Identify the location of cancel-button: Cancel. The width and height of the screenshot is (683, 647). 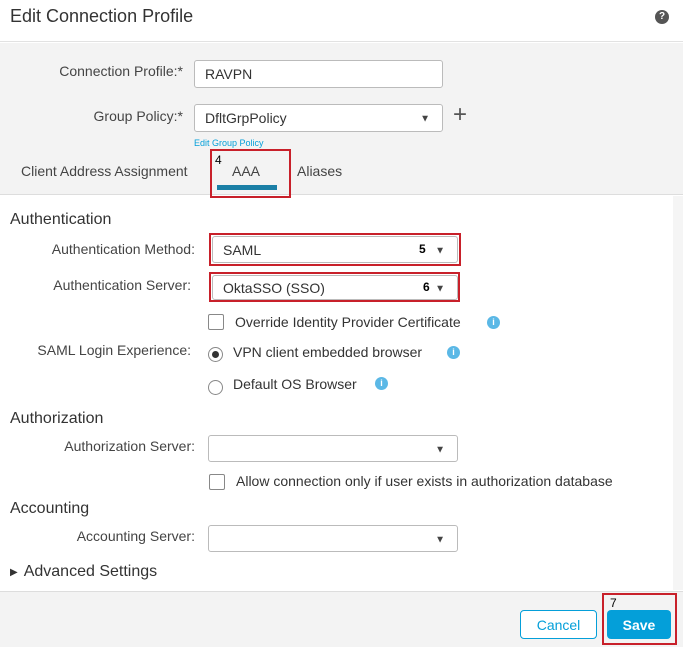
(558, 624).